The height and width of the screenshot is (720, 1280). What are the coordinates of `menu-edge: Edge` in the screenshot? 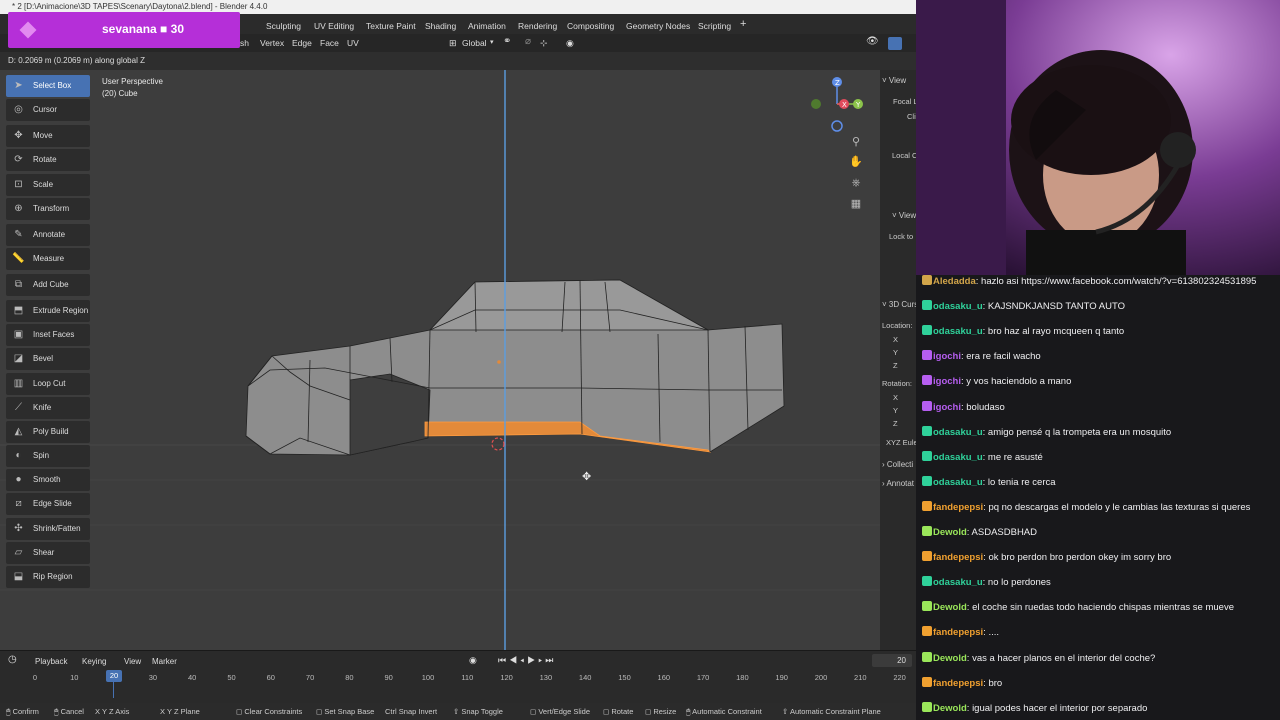 It's located at (302, 43).